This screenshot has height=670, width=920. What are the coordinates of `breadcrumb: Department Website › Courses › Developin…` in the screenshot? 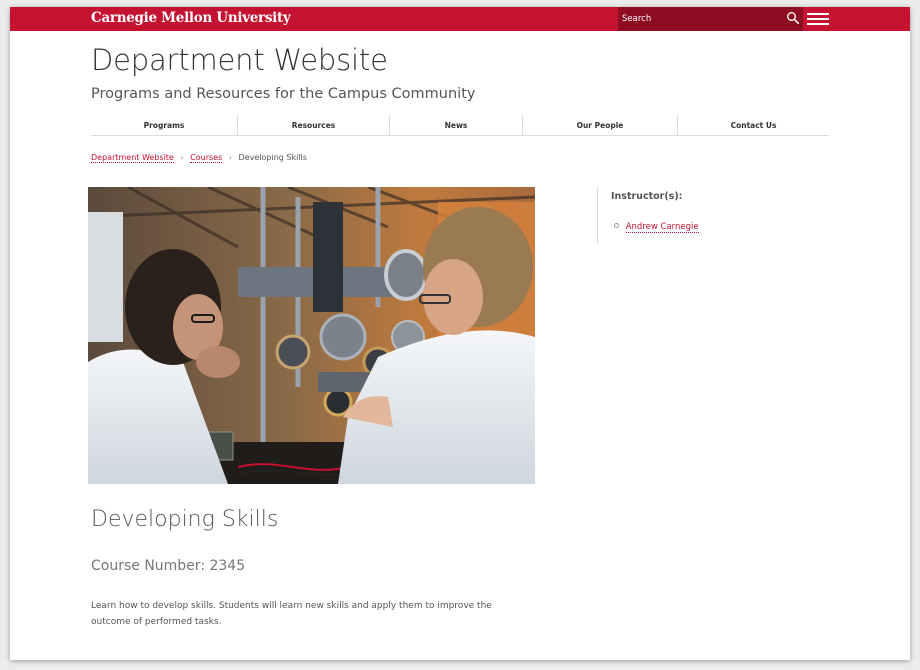 It's located at (199, 158).